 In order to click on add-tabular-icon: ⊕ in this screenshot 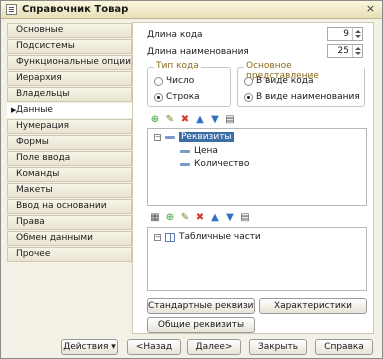, I will do `click(170, 218)`.